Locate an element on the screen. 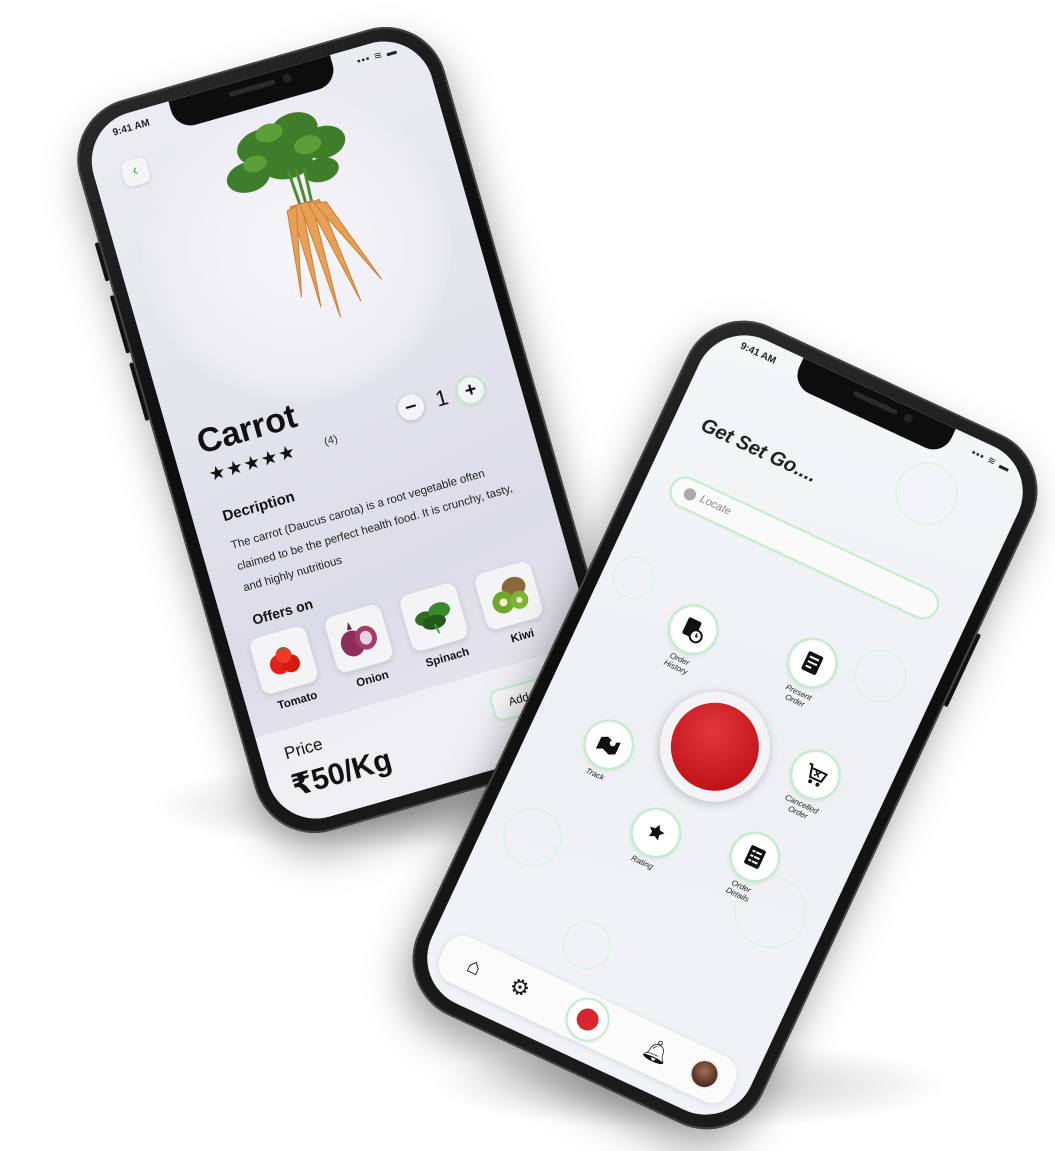 This screenshot has width=1055, height=1151. menu-order-history: Order History is located at coordinates (688, 640).